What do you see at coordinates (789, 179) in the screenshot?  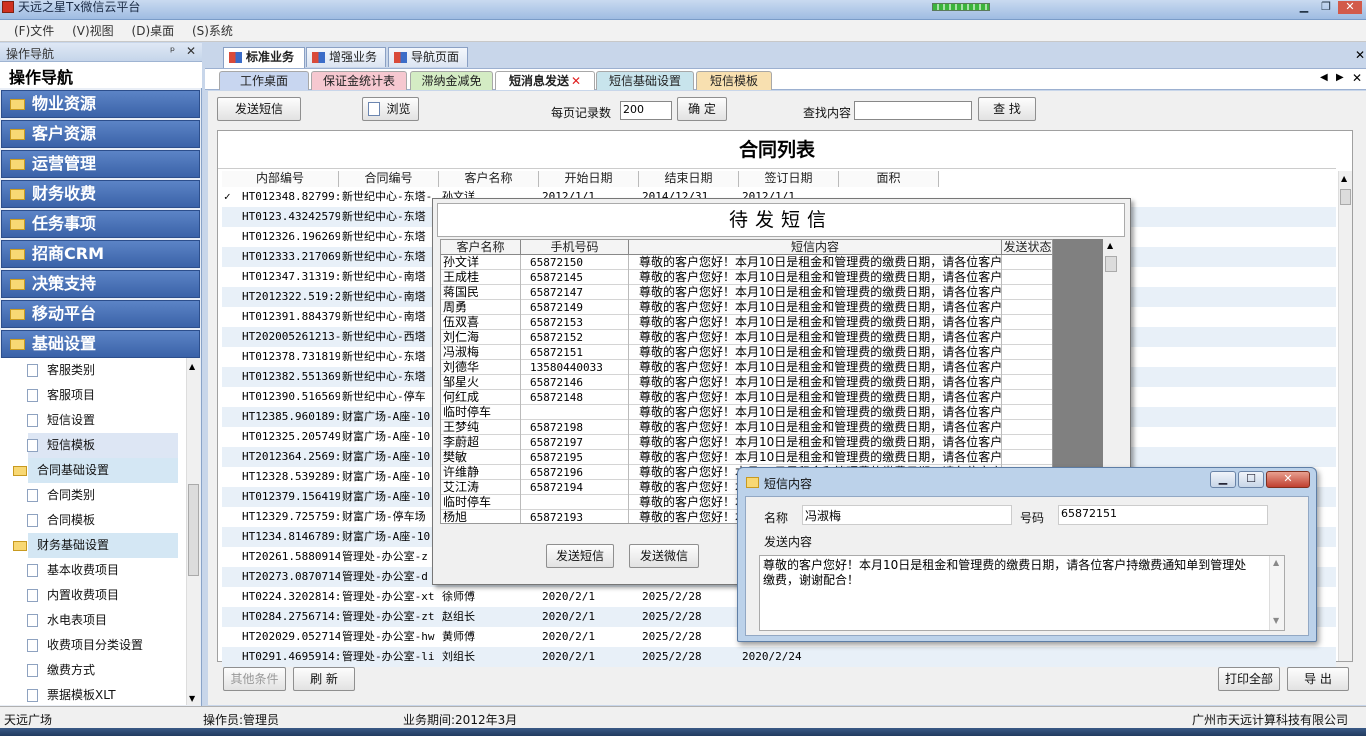 I see `column-header: 签订日期` at bounding box center [789, 179].